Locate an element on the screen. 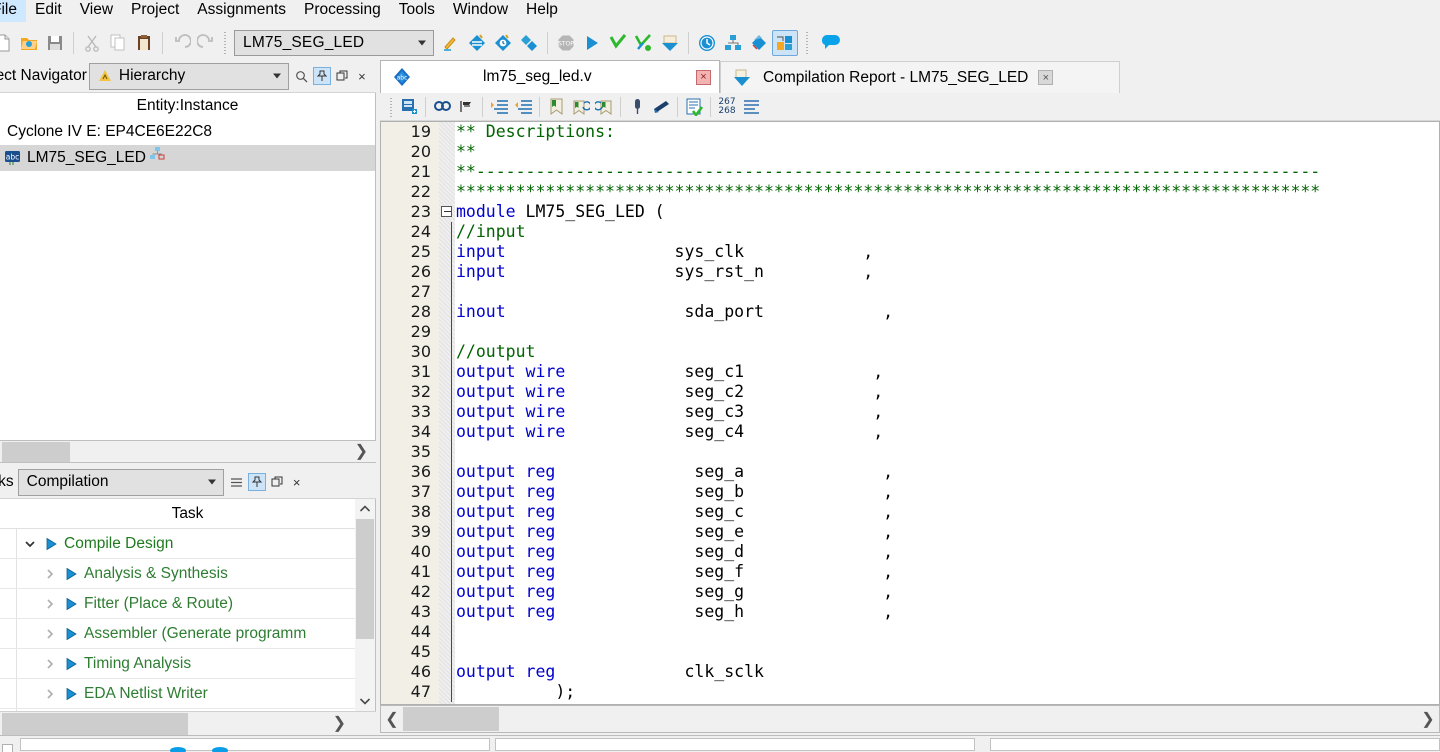  copy-icon is located at coordinates (118, 43).